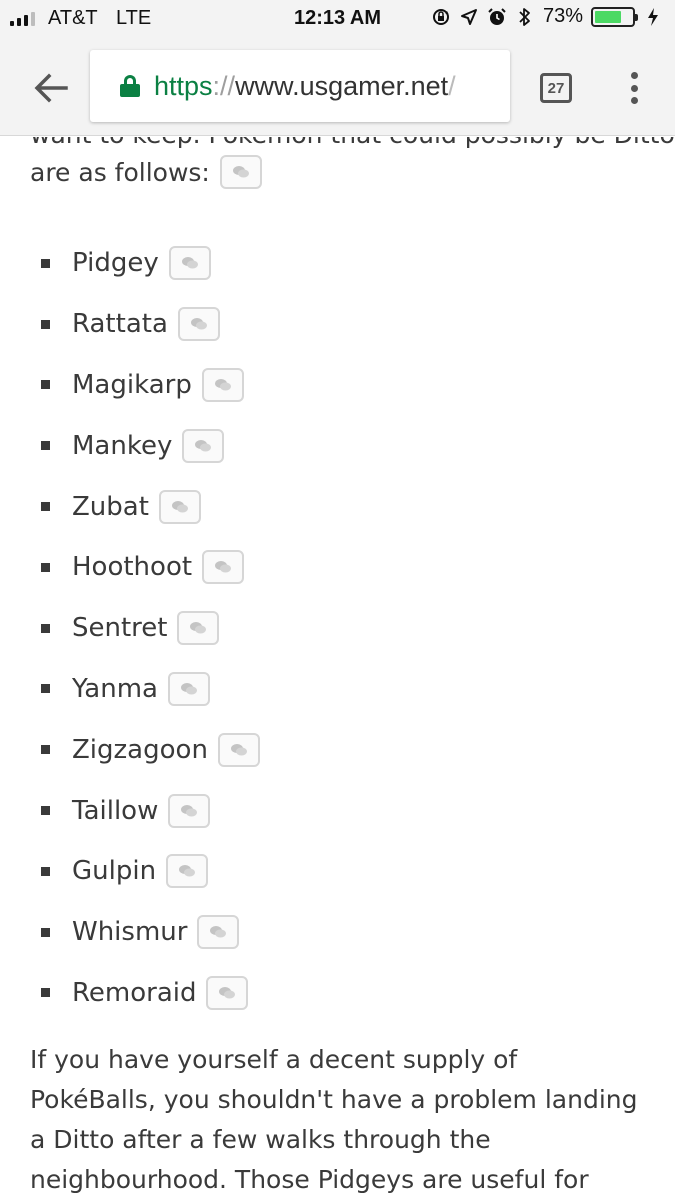 Image resolution: width=675 pixels, height=1200 pixels. I want to click on url-scheme: https, so click(183, 85).